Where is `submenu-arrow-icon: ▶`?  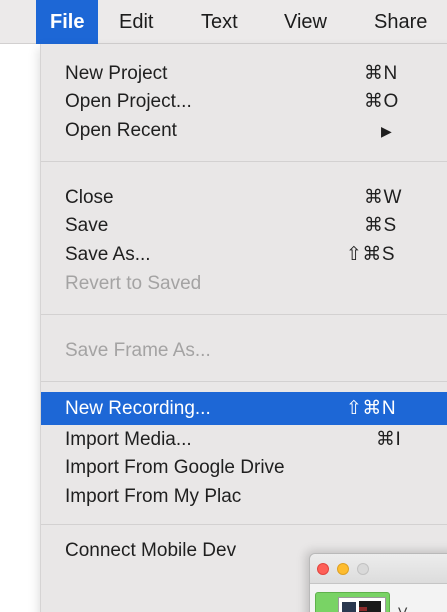
submenu-arrow-icon: ▶ is located at coordinates (387, 131).